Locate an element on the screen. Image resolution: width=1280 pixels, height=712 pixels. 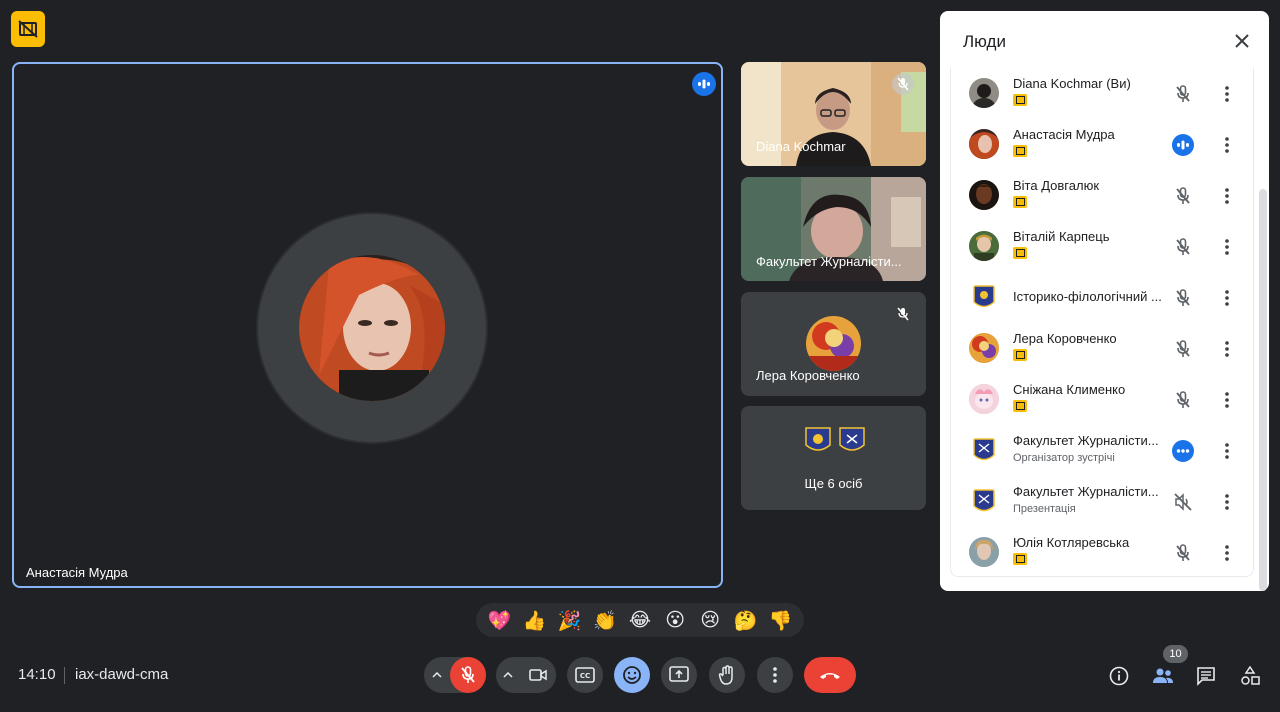
microphone-control is located at coordinates (455, 675).